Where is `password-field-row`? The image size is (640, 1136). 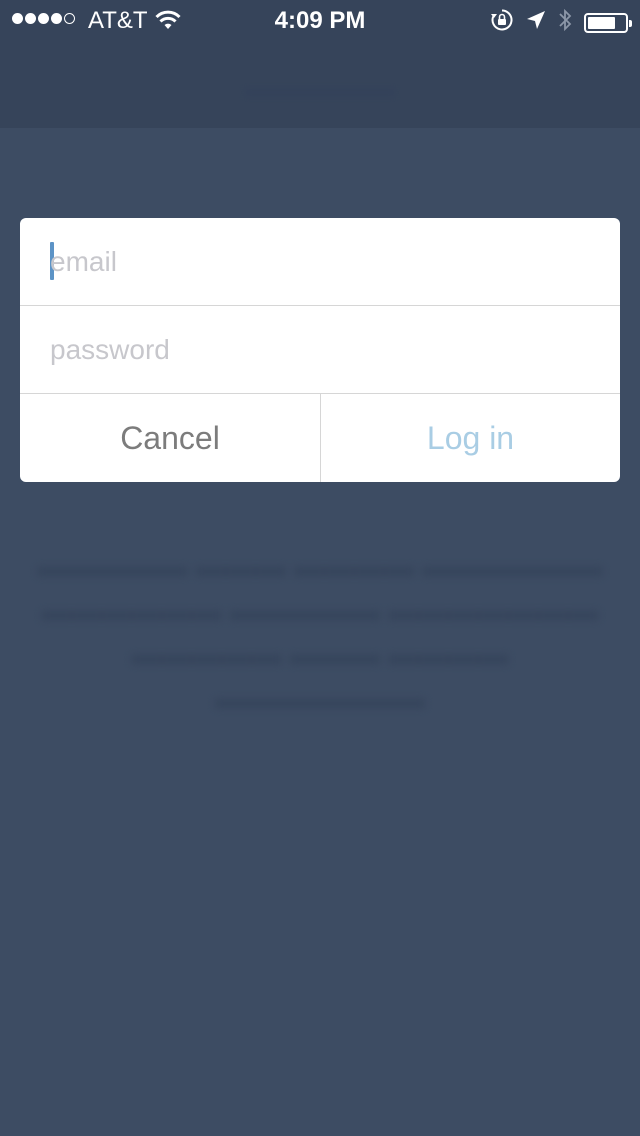 password-field-row is located at coordinates (320, 350).